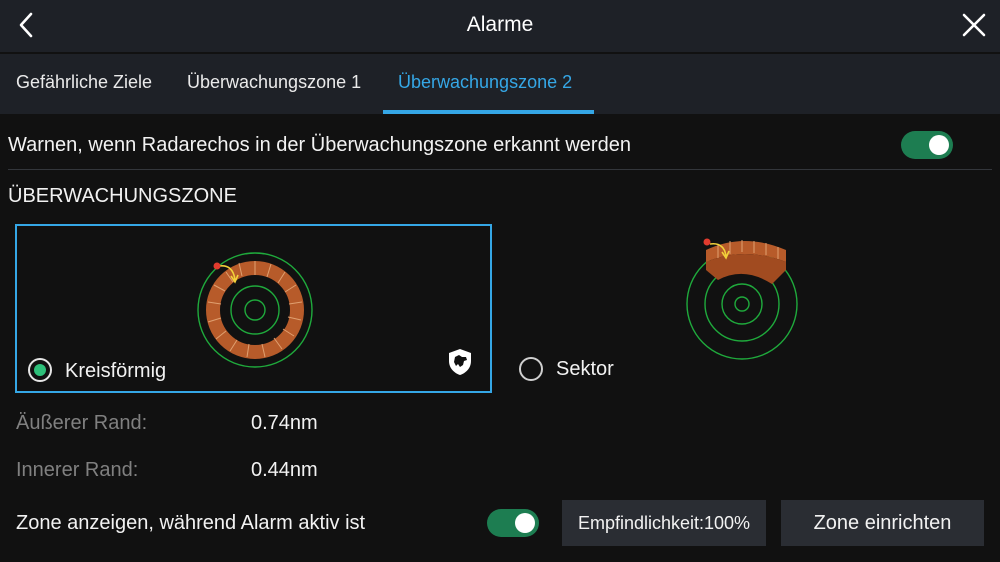 Image resolution: width=1000 pixels, height=562 pixels. Describe the element at coordinates (284, 470) in the screenshot. I see `inner-edge-value: 0.44nm` at that location.